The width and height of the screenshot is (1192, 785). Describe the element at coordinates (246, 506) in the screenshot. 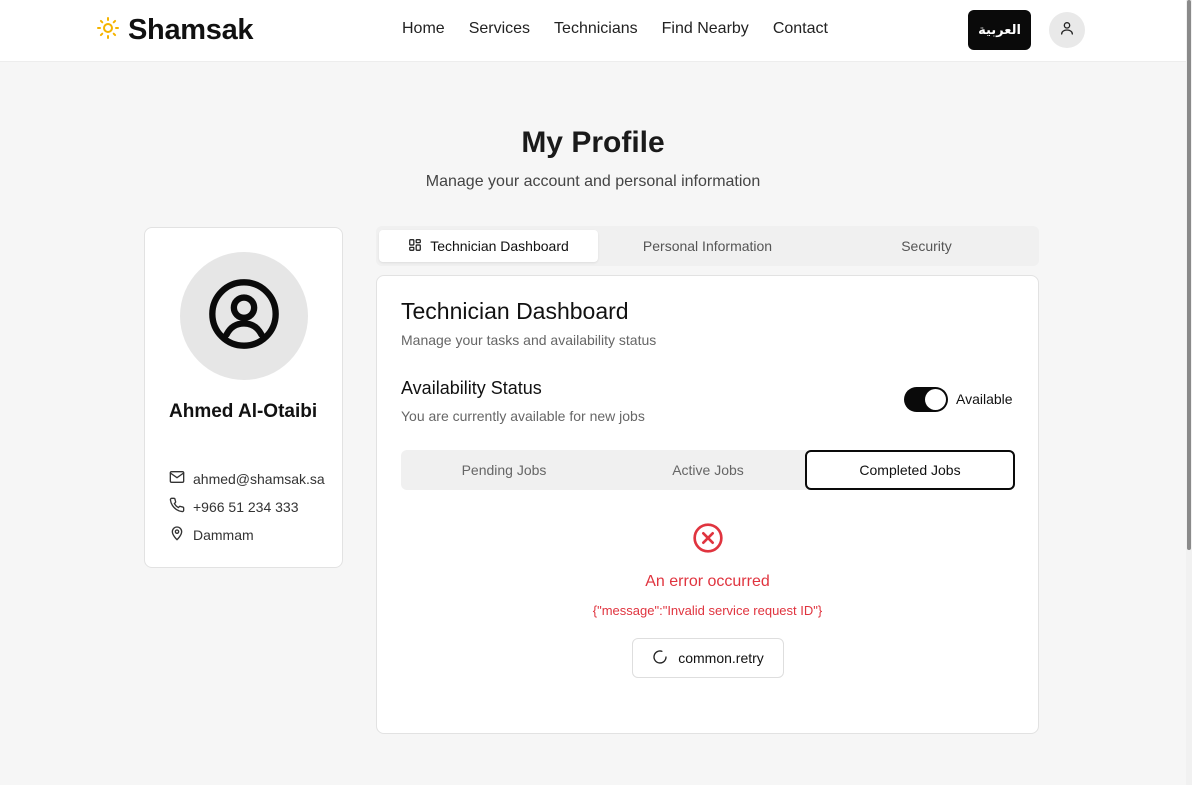

I see `profile-phone: +966 51 234 333` at that location.